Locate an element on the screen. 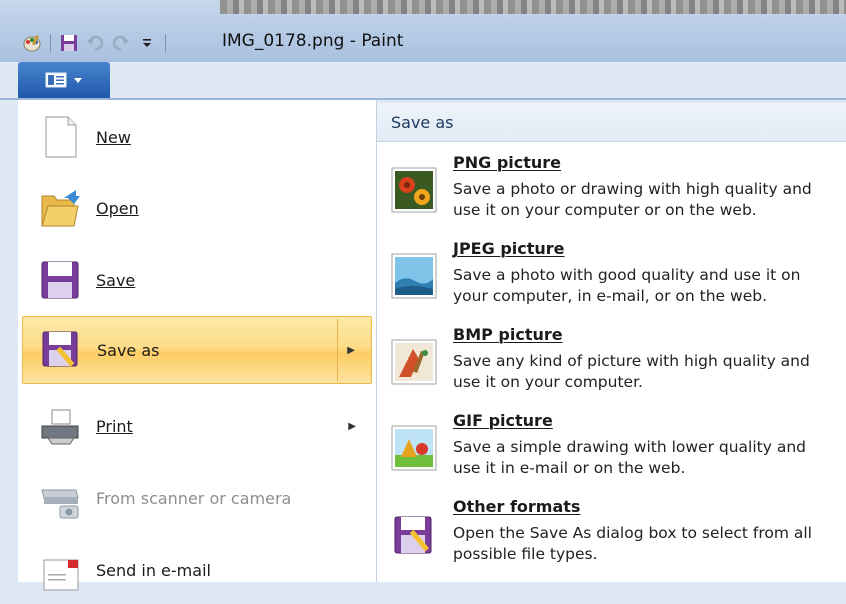 The width and height of the screenshot is (846, 604). paint-menu-button is located at coordinates (64, 80).